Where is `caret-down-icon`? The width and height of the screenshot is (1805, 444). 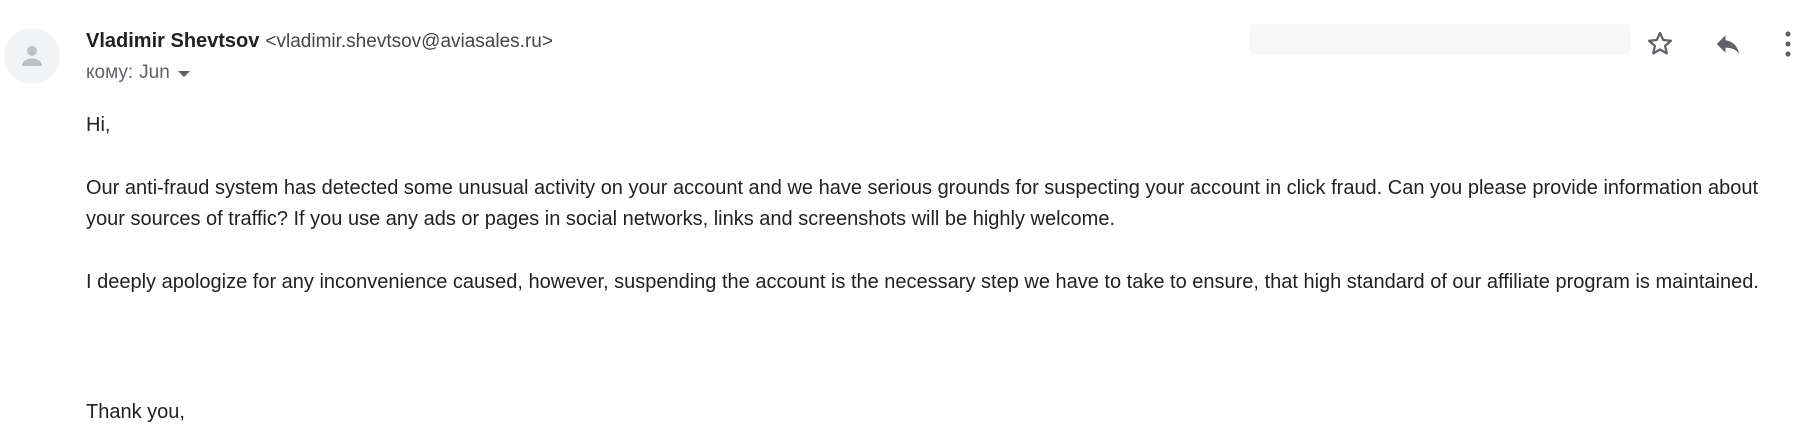 caret-down-icon is located at coordinates (183, 74).